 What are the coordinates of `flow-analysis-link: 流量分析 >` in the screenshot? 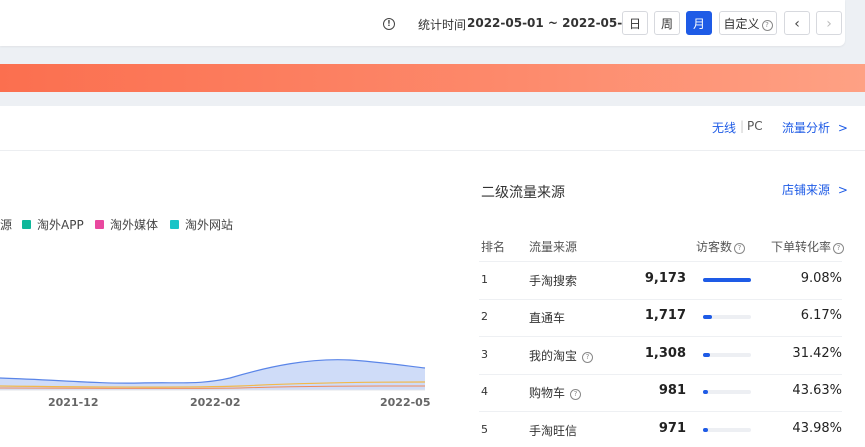 It's located at (815, 127).